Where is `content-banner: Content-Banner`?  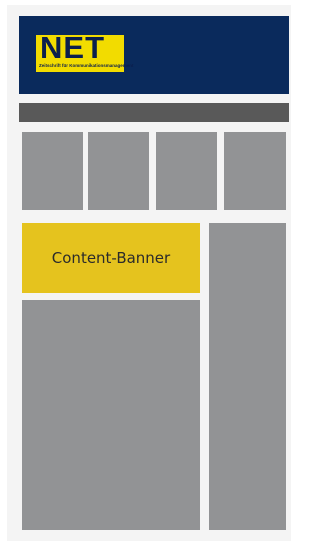 content-banner: Content-Banner is located at coordinates (111, 258).